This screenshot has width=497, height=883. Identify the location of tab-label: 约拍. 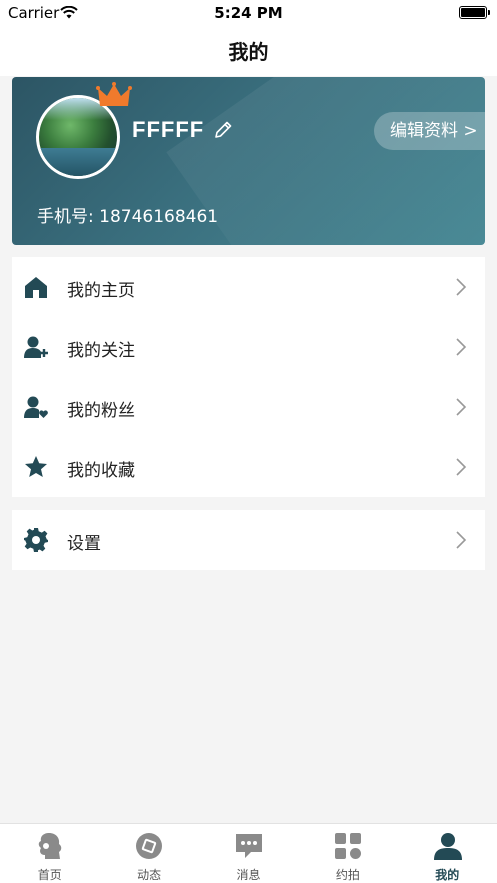
(347, 875).